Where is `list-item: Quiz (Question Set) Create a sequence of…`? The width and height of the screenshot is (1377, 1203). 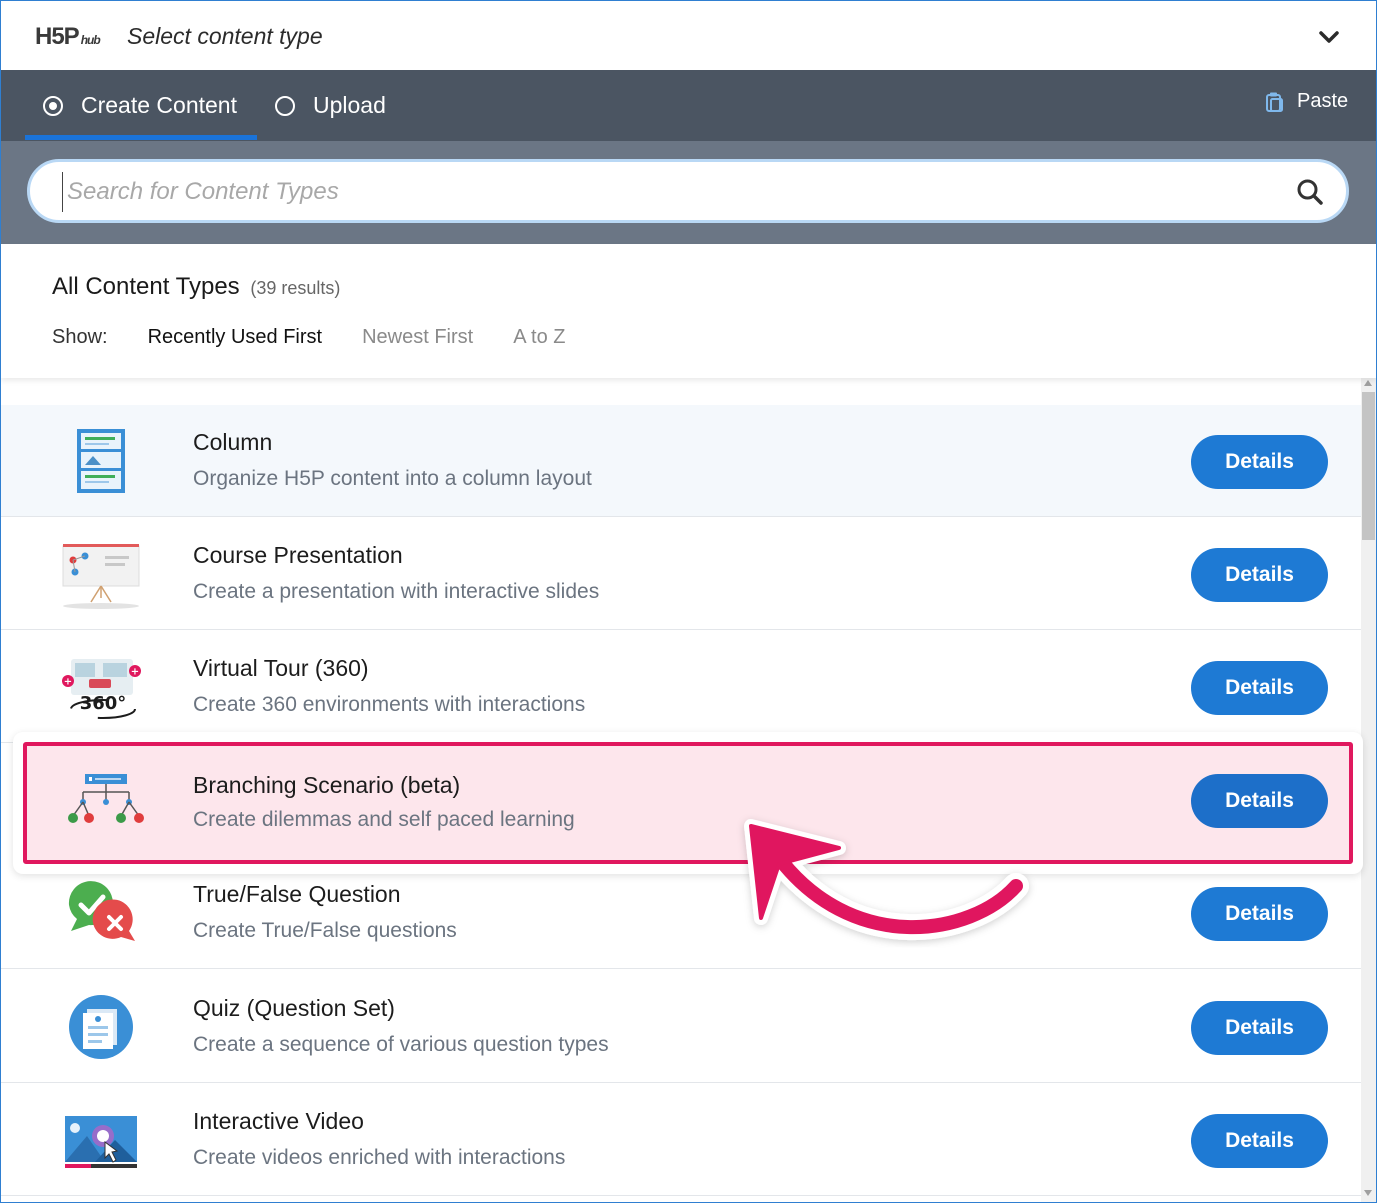
list-item: Quiz (Question Set) Create a sequence of… is located at coordinates (681, 1027).